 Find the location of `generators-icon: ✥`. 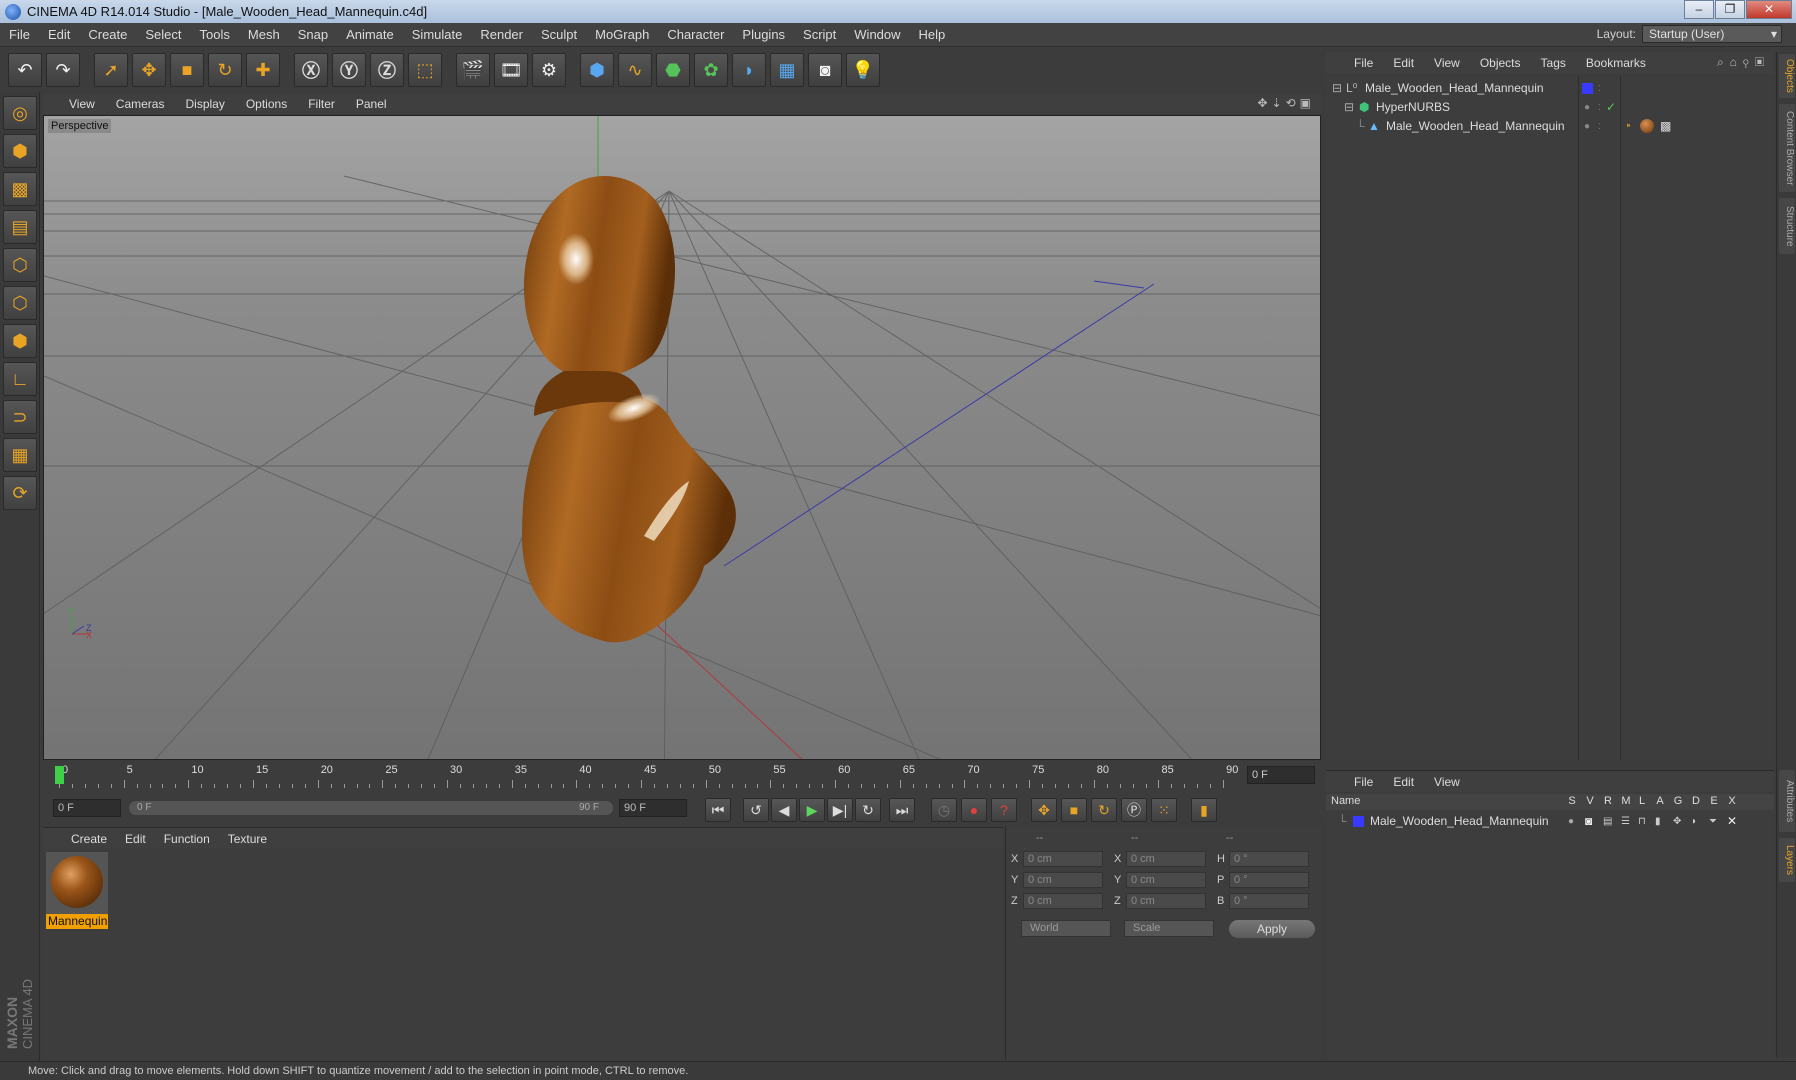

generators-icon: ✥ is located at coordinates (1677, 821).